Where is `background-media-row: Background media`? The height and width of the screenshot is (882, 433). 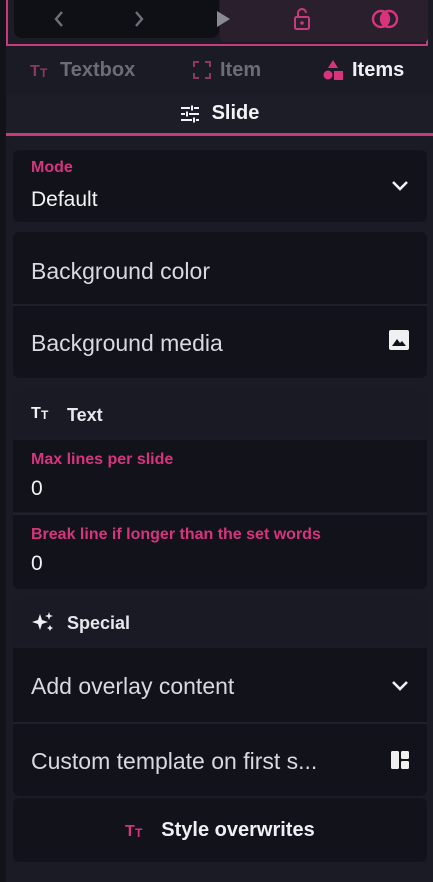
background-media-row: Background media is located at coordinates (220, 342).